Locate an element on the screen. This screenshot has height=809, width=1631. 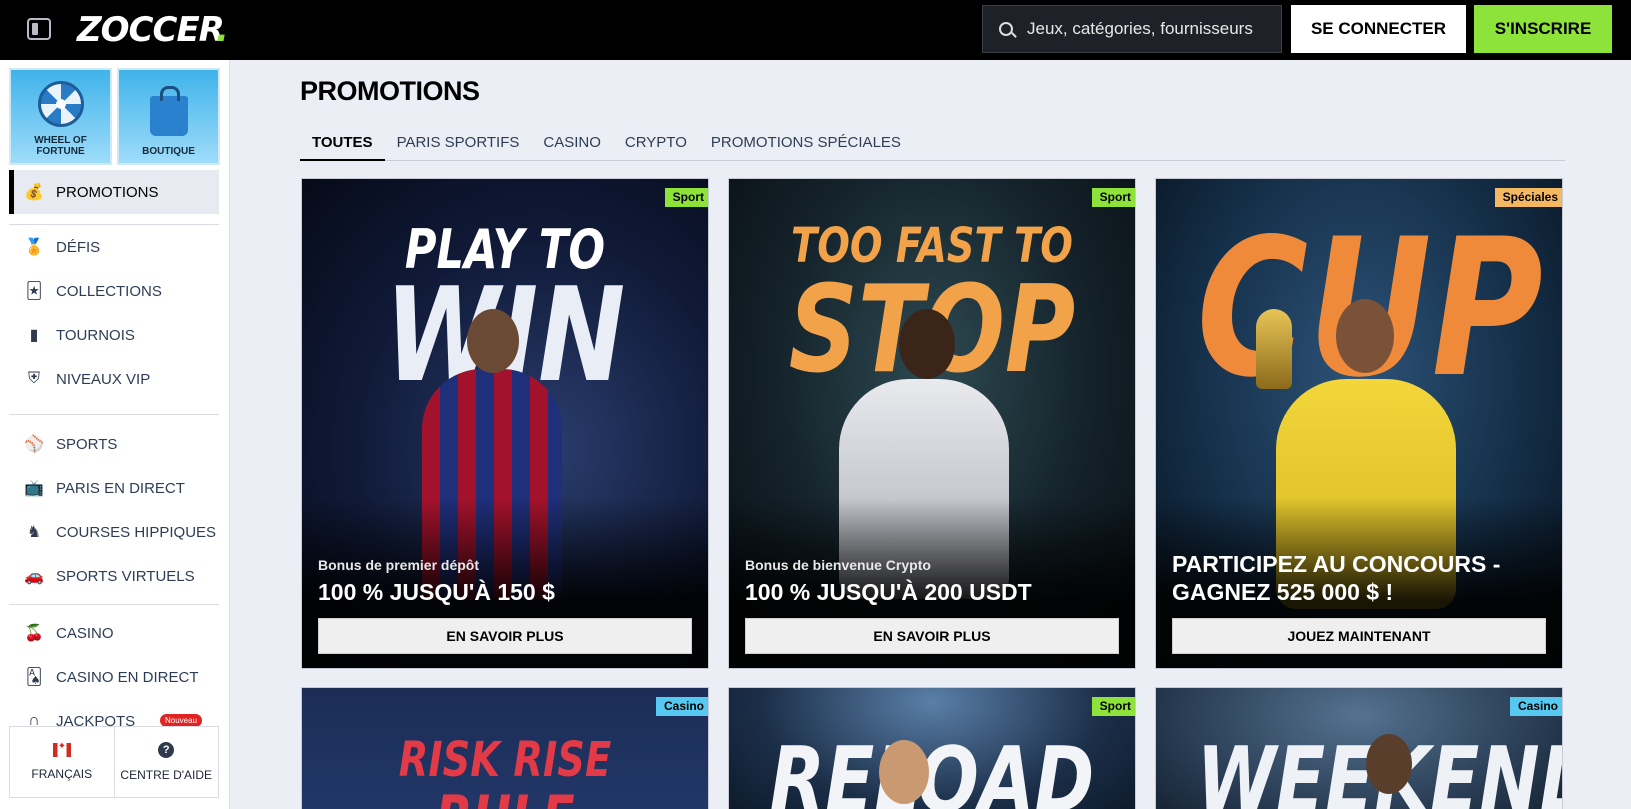
medal-icon: 🏅 is located at coordinates (34, 247).